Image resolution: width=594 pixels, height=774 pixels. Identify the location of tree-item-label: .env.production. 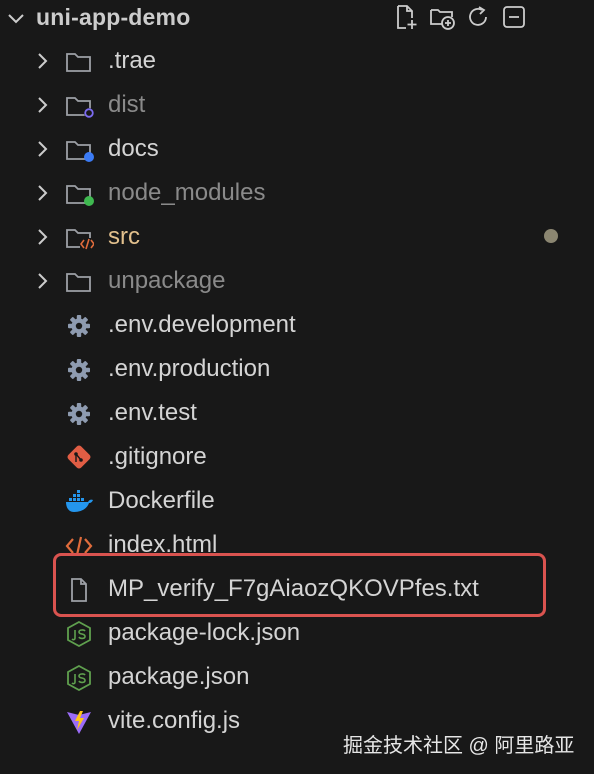
(189, 368).